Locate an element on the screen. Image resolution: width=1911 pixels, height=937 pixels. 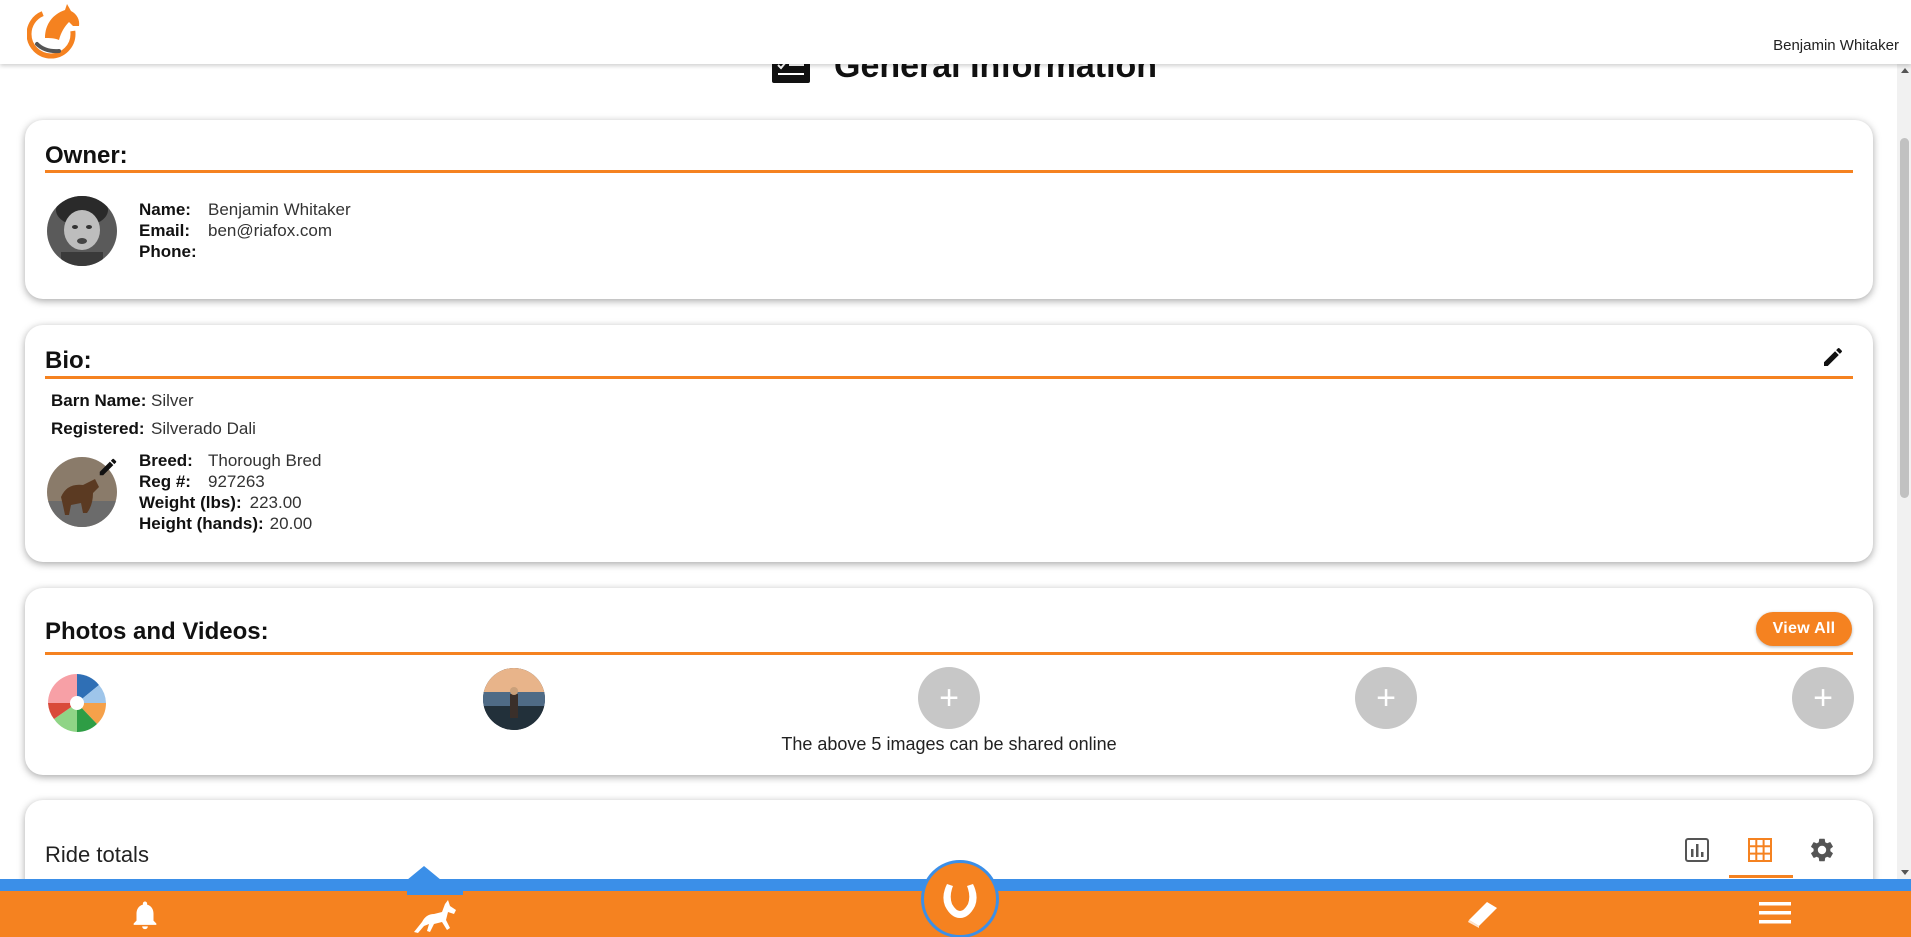
horse-icon is located at coordinates (435, 916).